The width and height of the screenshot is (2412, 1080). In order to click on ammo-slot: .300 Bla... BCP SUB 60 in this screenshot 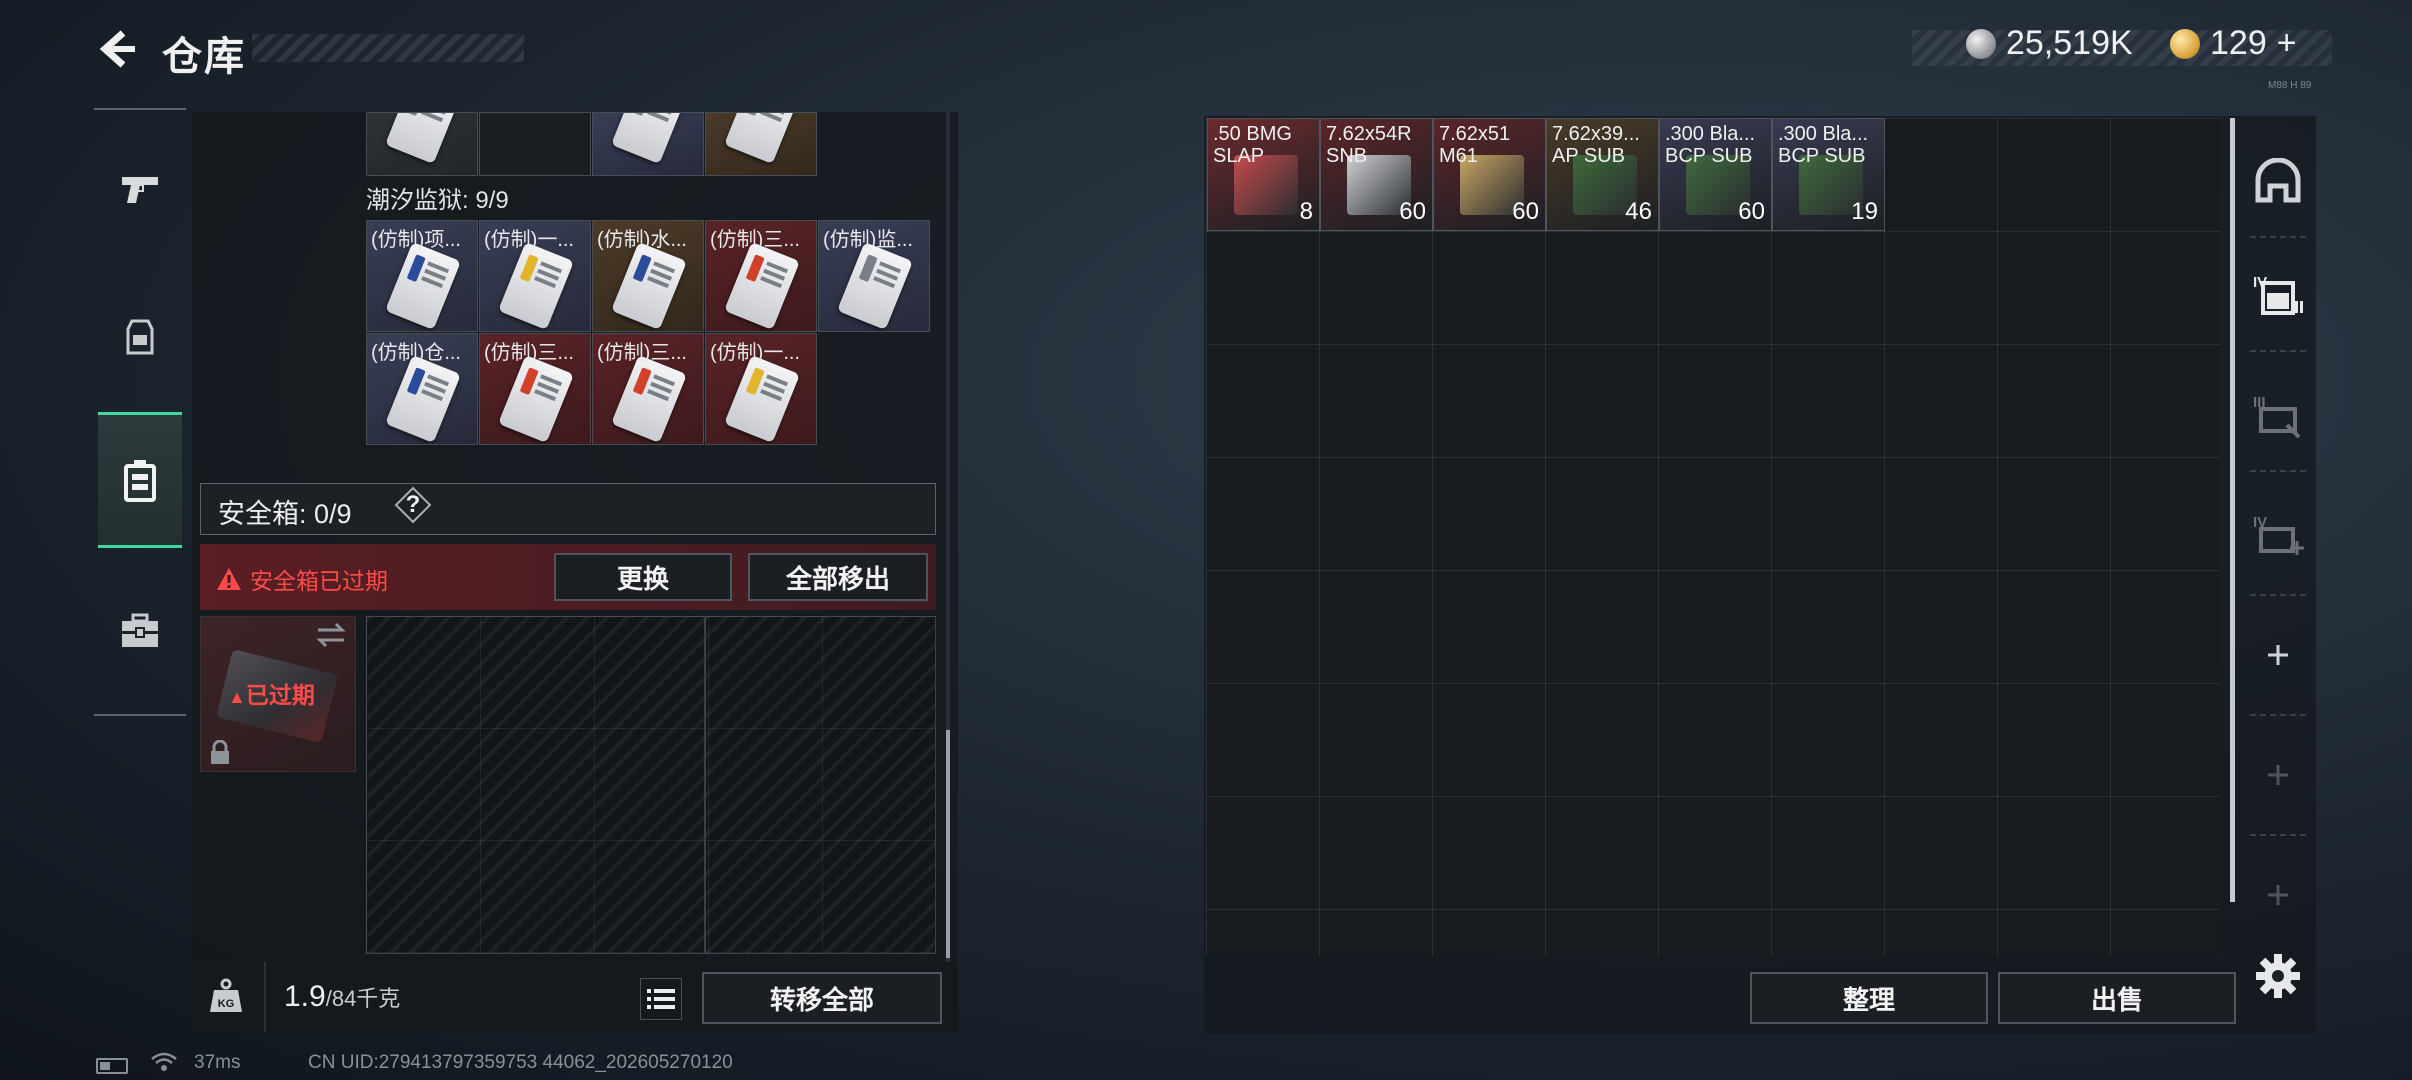, I will do `click(1715, 174)`.